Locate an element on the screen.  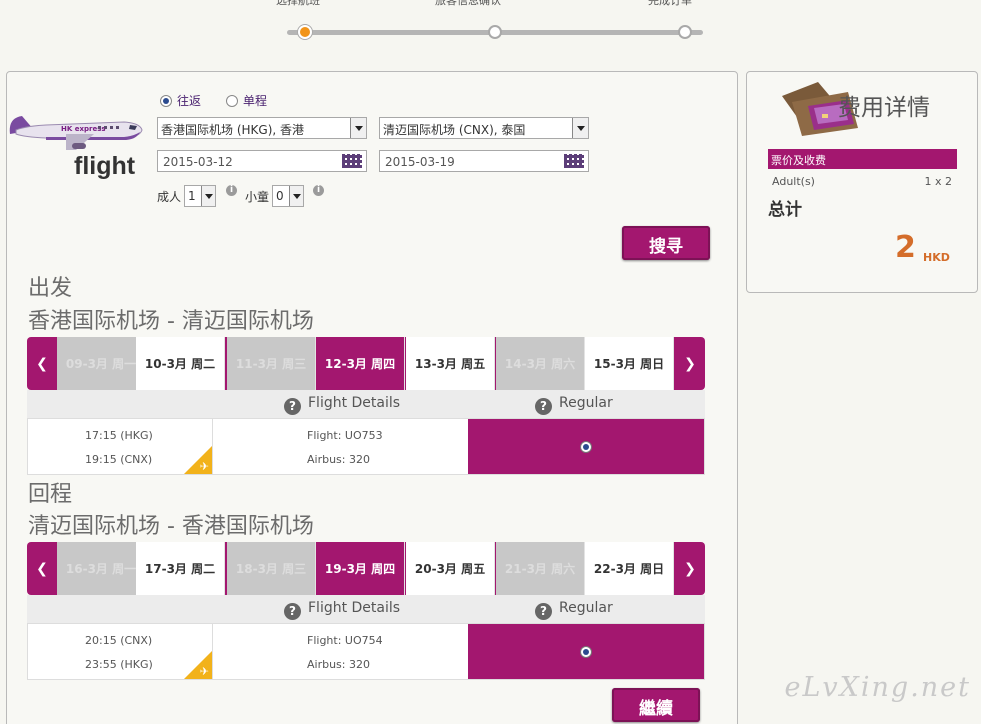
oneway-radio is located at coordinates (232, 100).